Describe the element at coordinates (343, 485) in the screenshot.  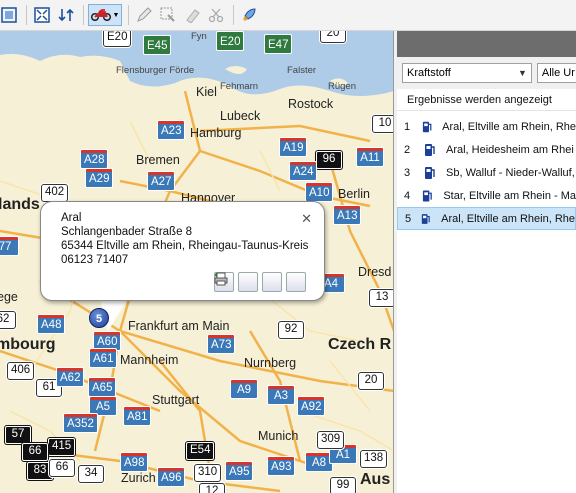
I see `road-shield: 99` at that location.